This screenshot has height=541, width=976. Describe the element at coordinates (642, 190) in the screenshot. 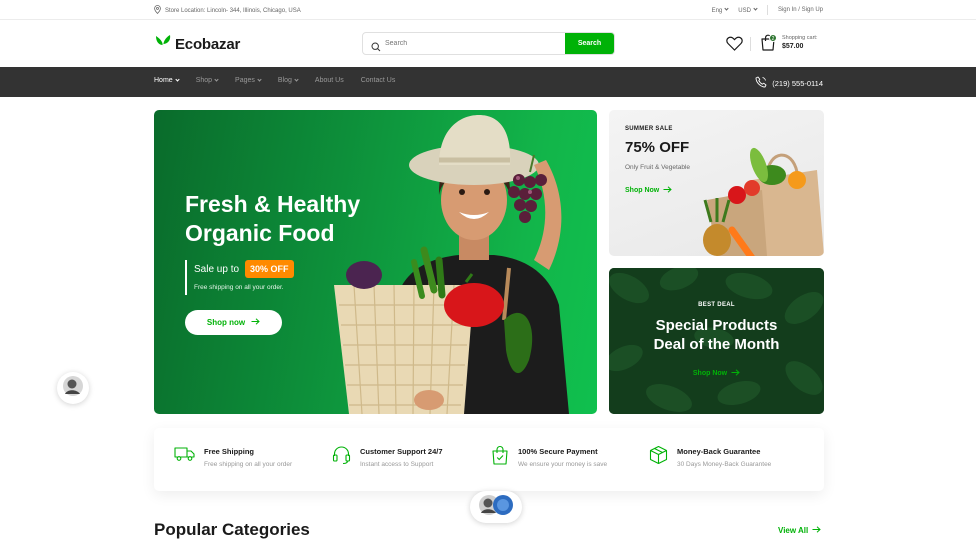

I see `summer-shop-now-label: Shop Now` at that location.